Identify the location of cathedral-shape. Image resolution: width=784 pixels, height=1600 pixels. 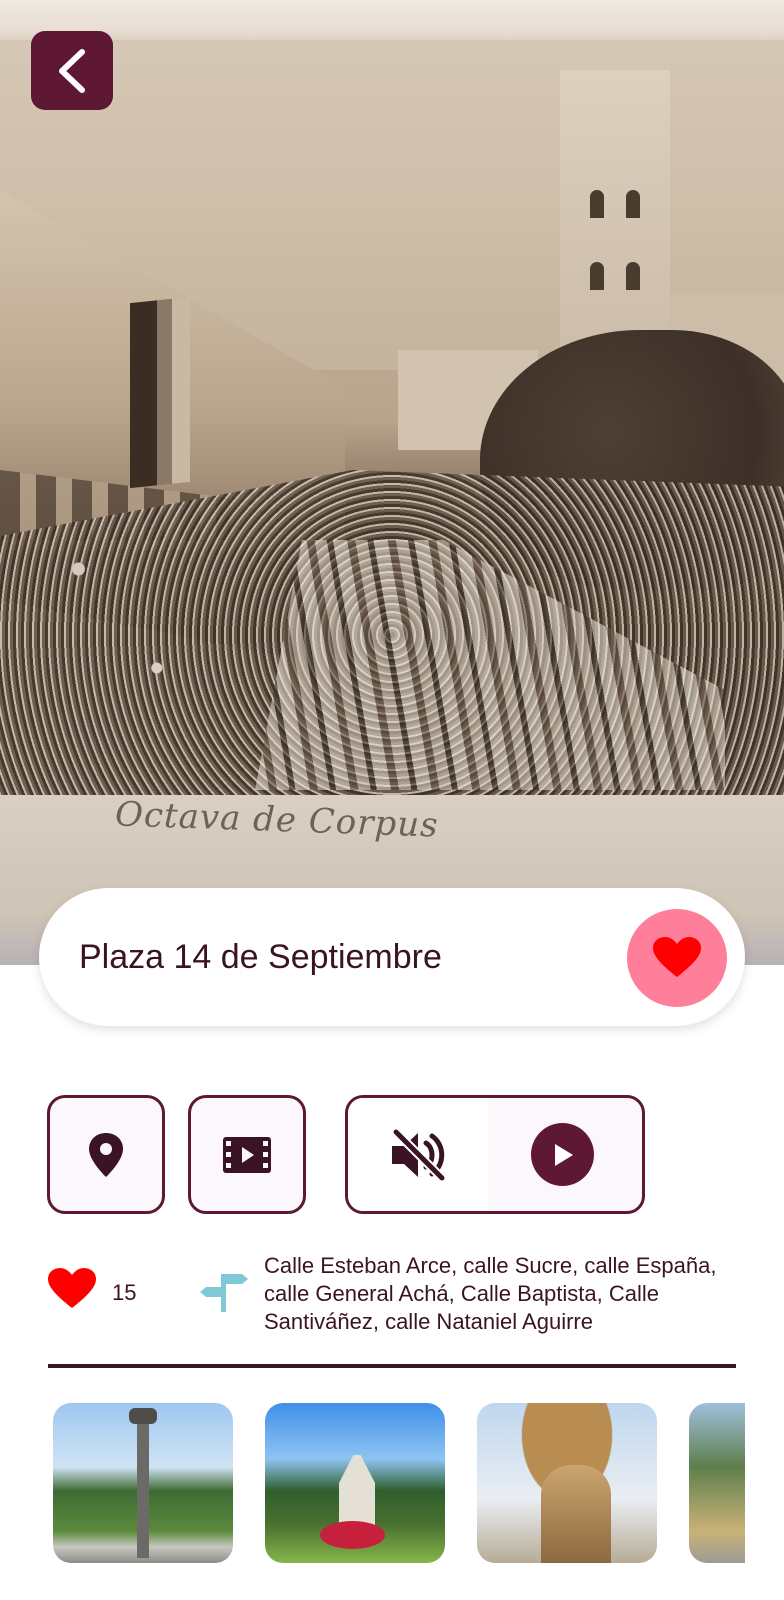
(357, 1490).